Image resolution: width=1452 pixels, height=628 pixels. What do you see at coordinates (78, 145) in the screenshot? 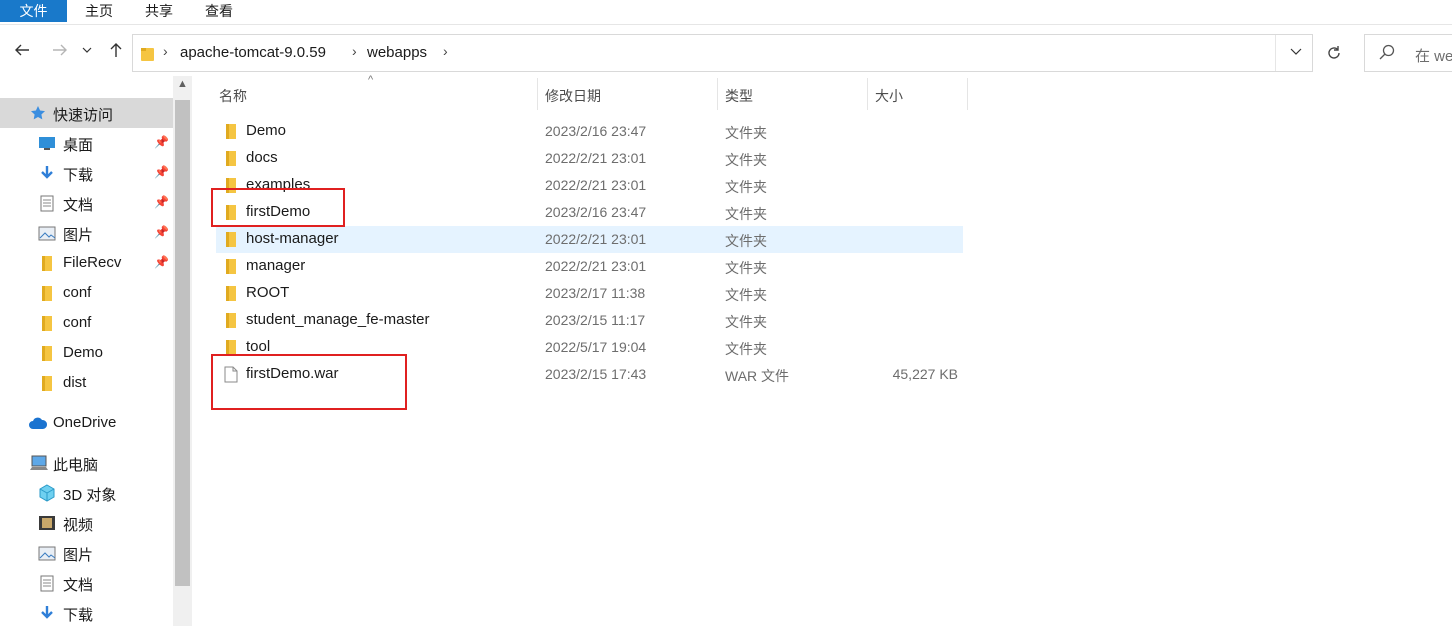
I see `sidebar-item-label: 桌面` at bounding box center [78, 145].